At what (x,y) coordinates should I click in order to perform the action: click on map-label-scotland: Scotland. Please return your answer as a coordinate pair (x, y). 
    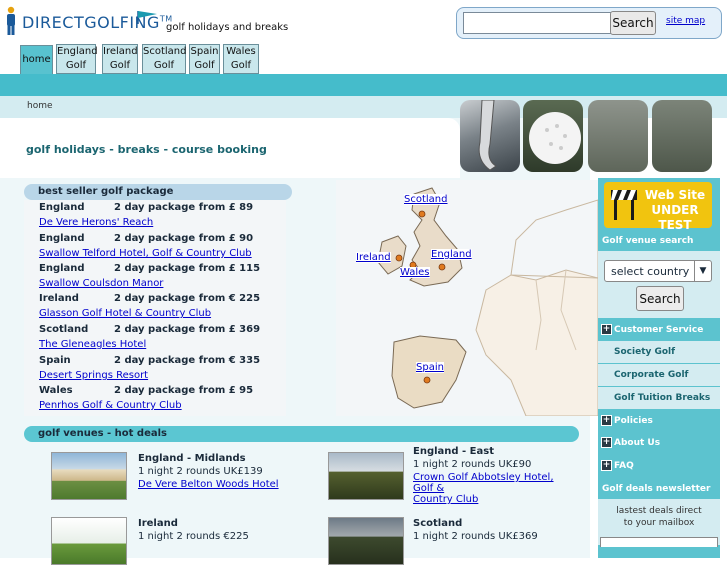
    Looking at the image, I should click on (426, 199).